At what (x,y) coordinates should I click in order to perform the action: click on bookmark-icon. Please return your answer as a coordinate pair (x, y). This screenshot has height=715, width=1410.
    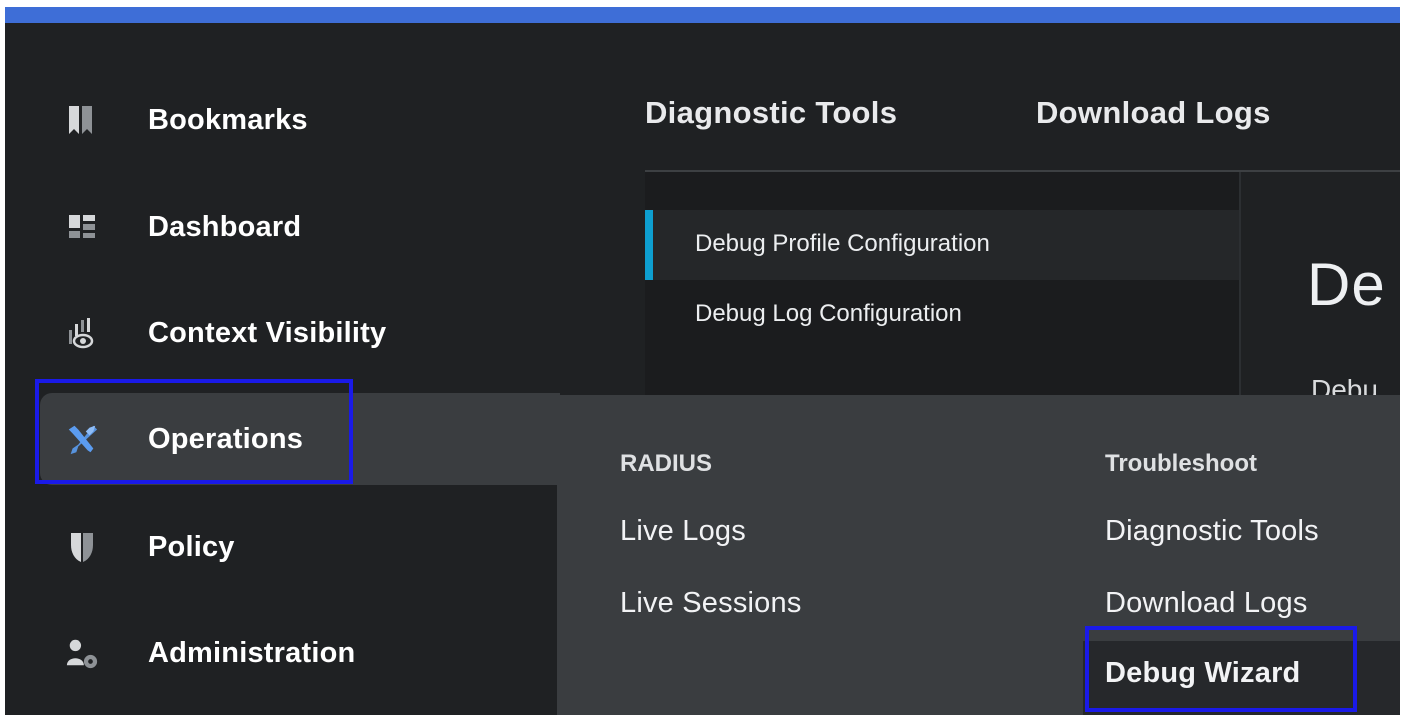
    Looking at the image, I should click on (82, 120).